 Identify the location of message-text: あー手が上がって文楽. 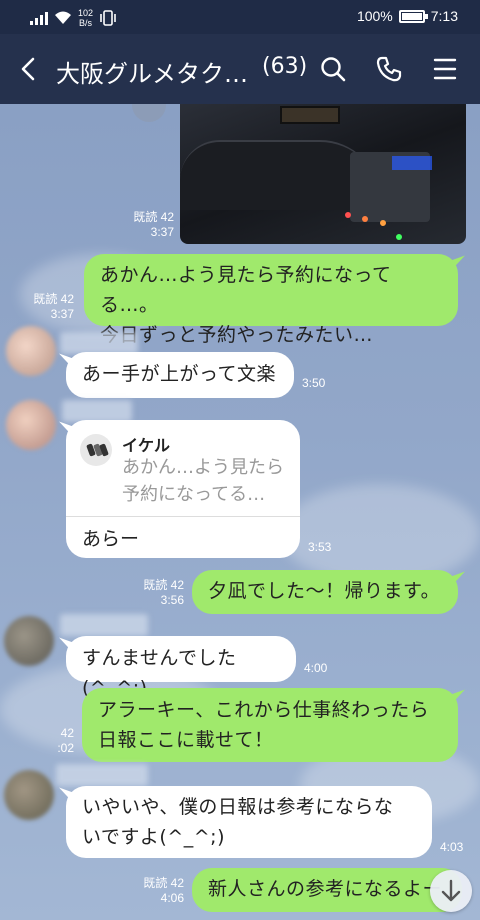
(179, 374).